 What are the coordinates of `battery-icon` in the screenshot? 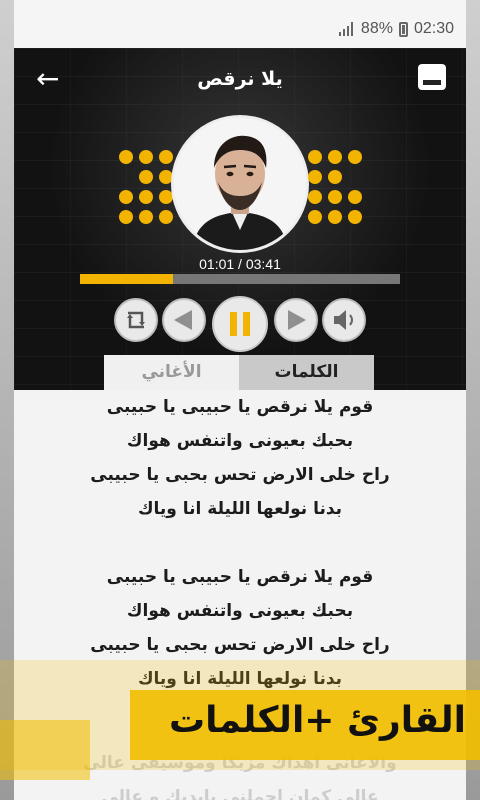 It's located at (403, 29).